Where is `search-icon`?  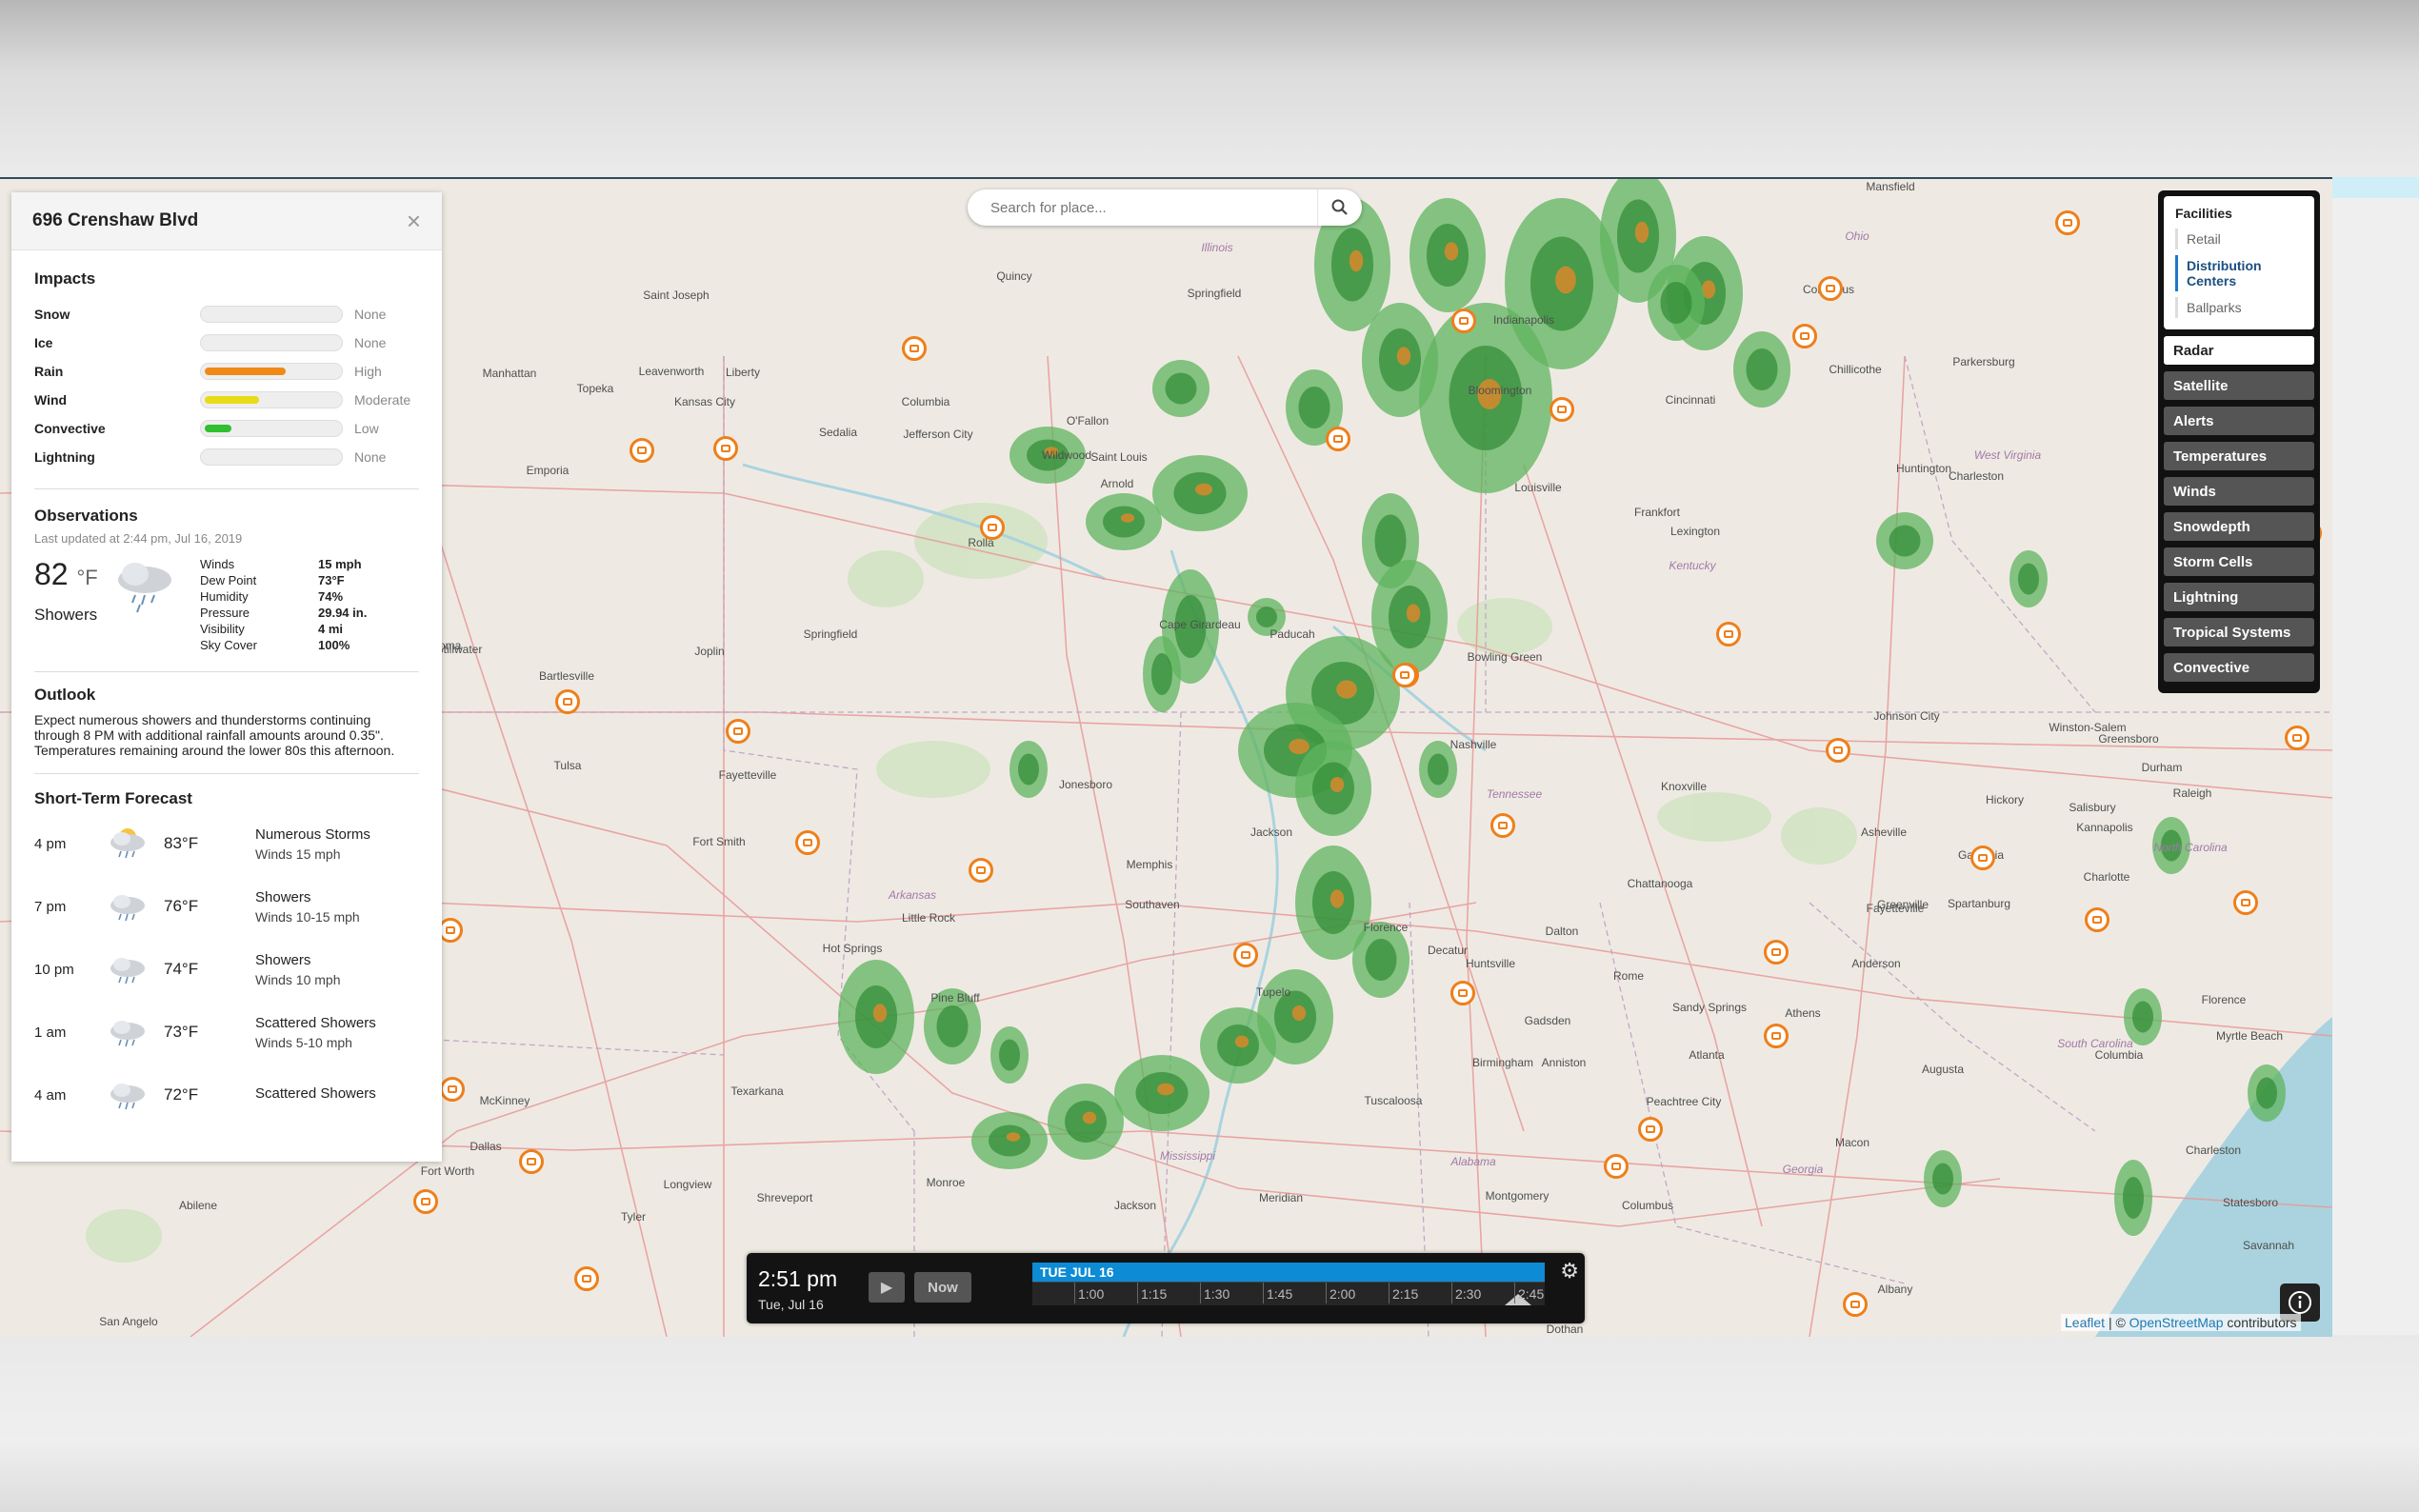 search-icon is located at coordinates (1339, 207).